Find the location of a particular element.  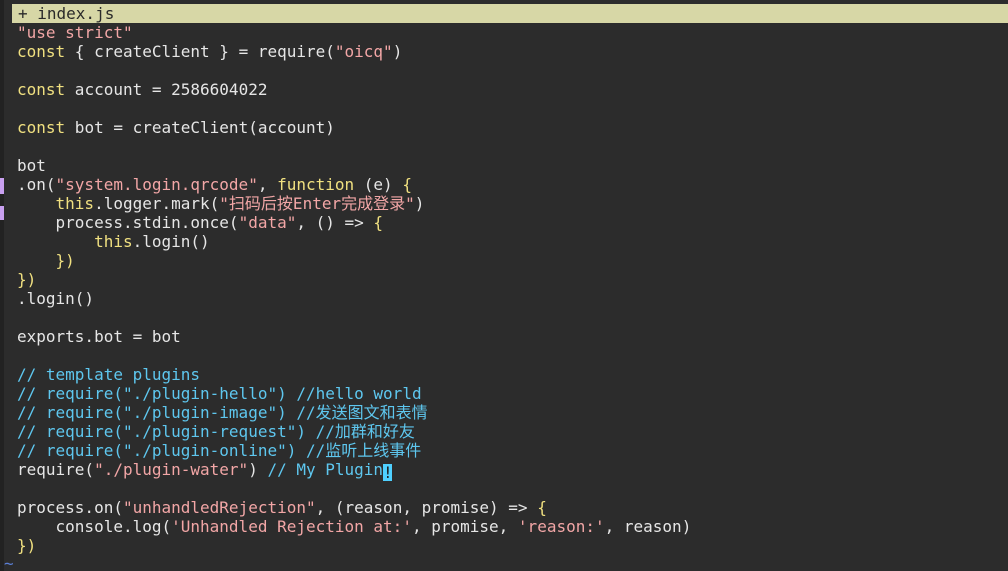

code-line: // require("./plugin-image") //发送图文和表情 is located at coordinates (354, 412).